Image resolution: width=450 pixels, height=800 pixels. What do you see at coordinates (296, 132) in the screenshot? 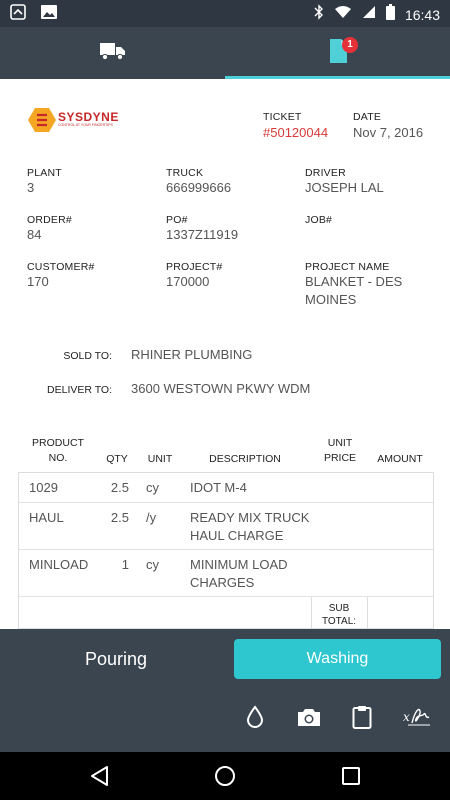
I see `ticket-number: #50120044` at bounding box center [296, 132].